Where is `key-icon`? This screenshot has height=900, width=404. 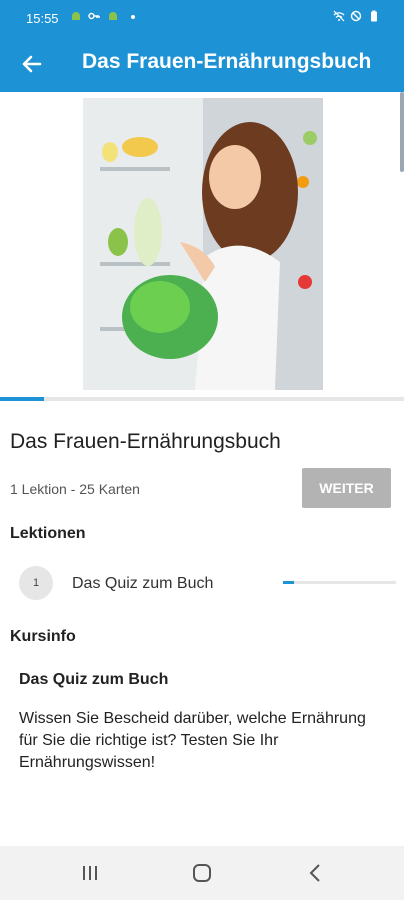
key-icon is located at coordinates (94, 16).